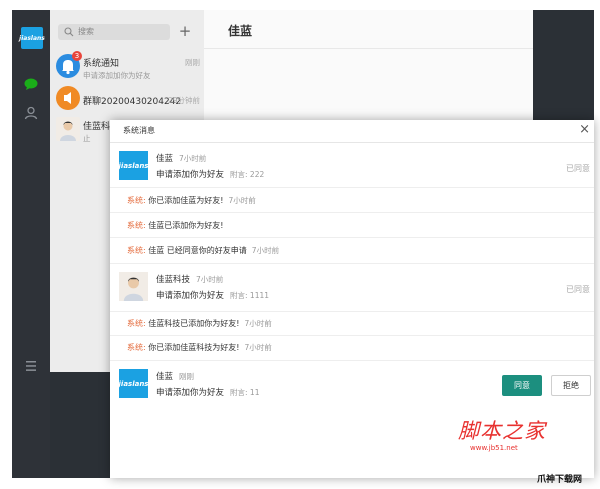 Image resolution: width=600 pixels, height=489 pixels. I want to click on search-icon, so click(69, 32).